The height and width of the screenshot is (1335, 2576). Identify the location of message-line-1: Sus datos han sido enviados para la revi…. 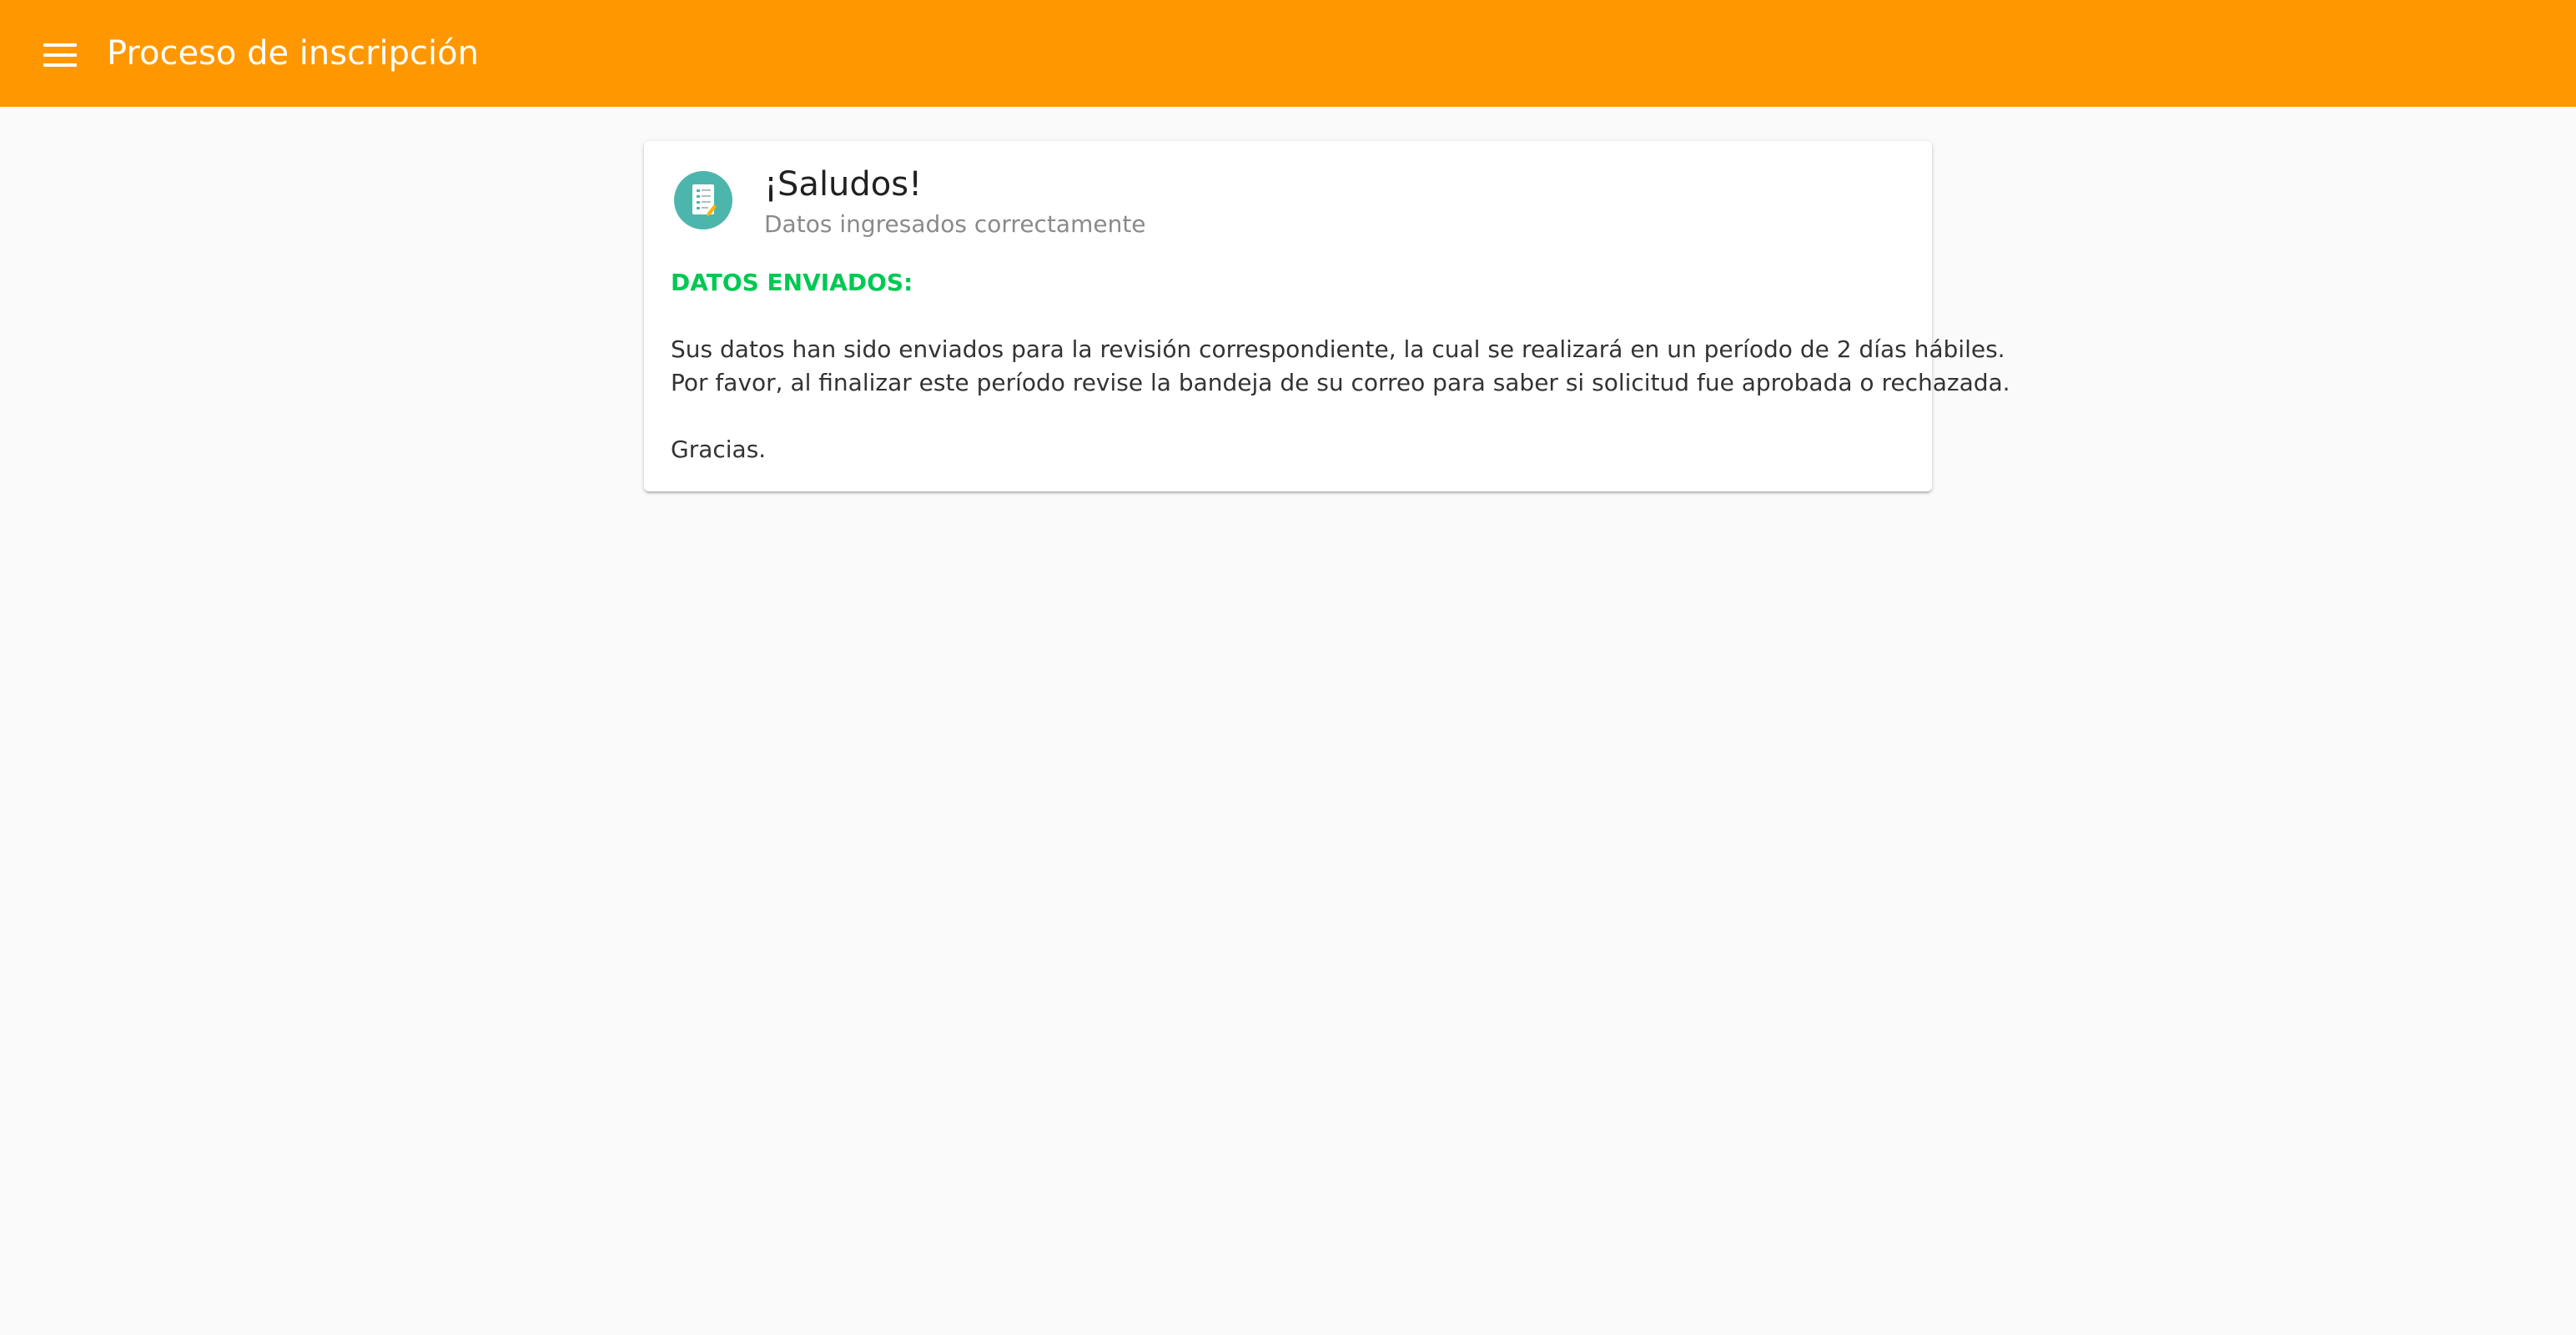
(1338, 349).